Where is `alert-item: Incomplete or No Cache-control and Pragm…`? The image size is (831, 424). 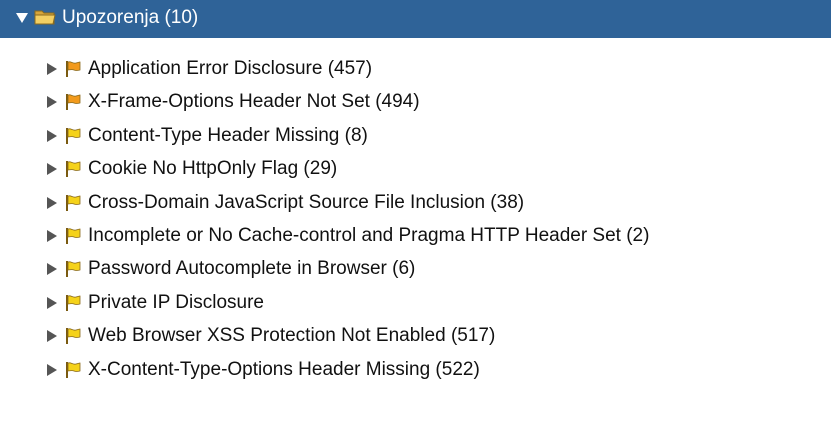 alert-item: Incomplete or No Cache-control and Pragm… is located at coordinates (415, 236).